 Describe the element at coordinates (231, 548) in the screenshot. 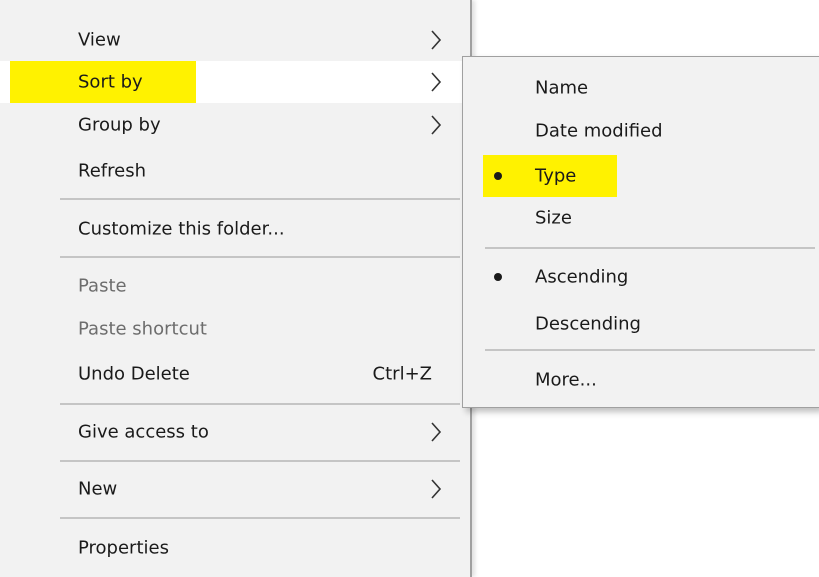

I see `menu-item-properties: Properties` at that location.